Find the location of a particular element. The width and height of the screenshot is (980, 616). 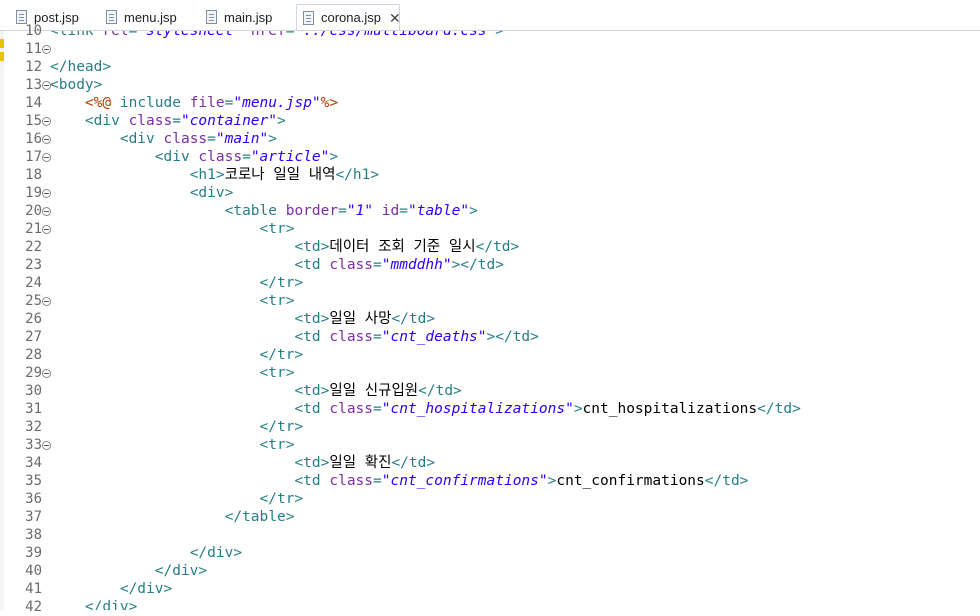

code-token: "1" is located at coordinates (360, 211).